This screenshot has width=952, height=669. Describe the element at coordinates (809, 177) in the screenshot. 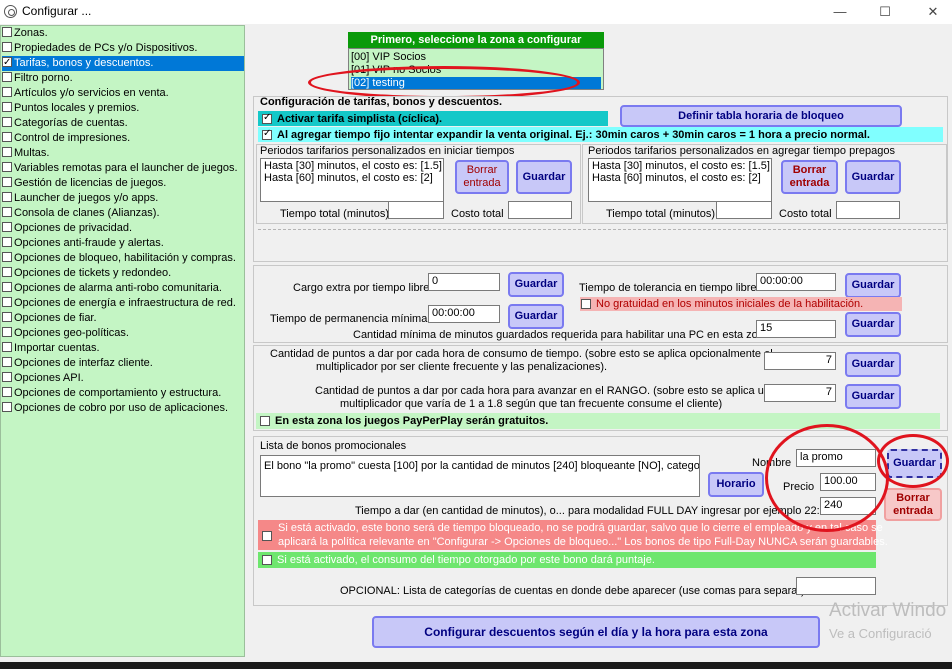

I see `prepaid-delete-entry-button: Borrar entrada` at that location.